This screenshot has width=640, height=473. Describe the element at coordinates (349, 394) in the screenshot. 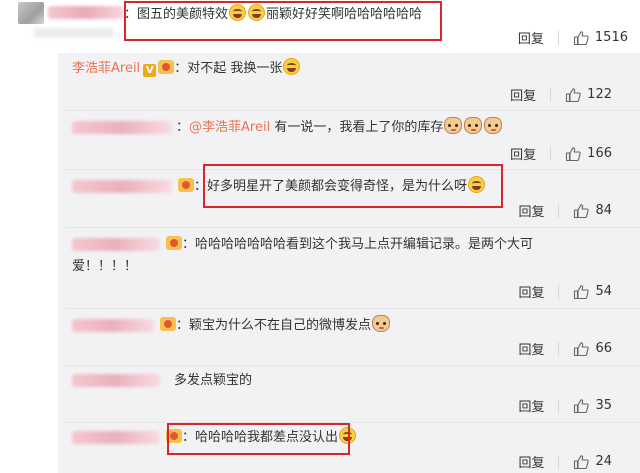

I see `reply-item: 多发点颖宝的 回复 35` at that location.